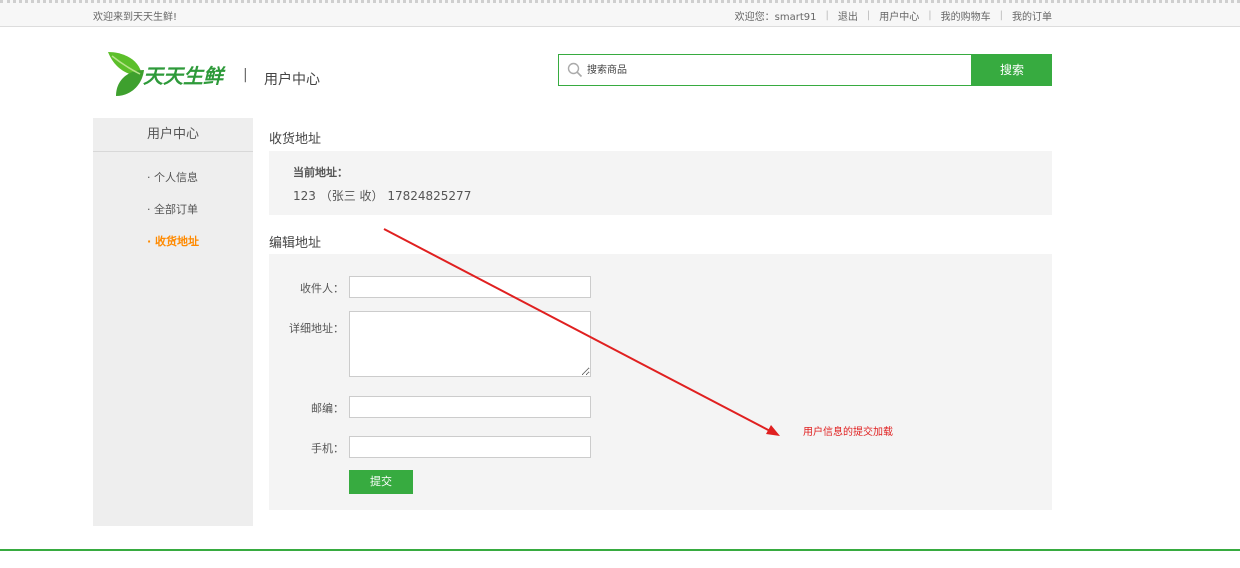  What do you see at coordinates (135, 17) in the screenshot?
I see `welcome-text: 欢迎来到天天生鲜!` at bounding box center [135, 17].